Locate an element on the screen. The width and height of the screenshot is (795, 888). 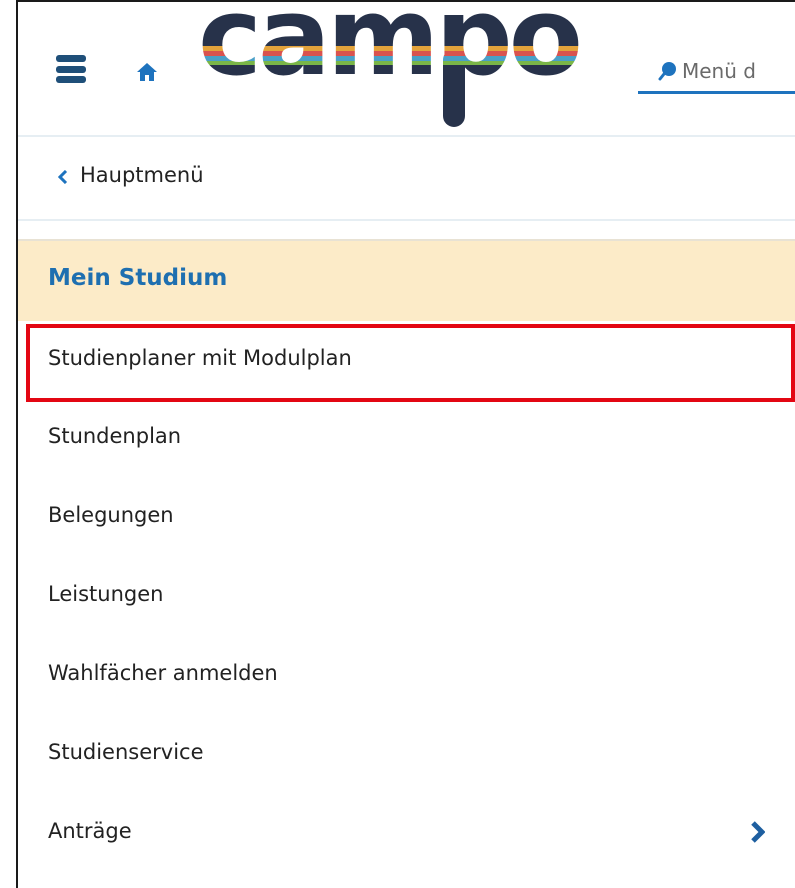
menu-item-label: Studienservice is located at coordinates (126, 752).